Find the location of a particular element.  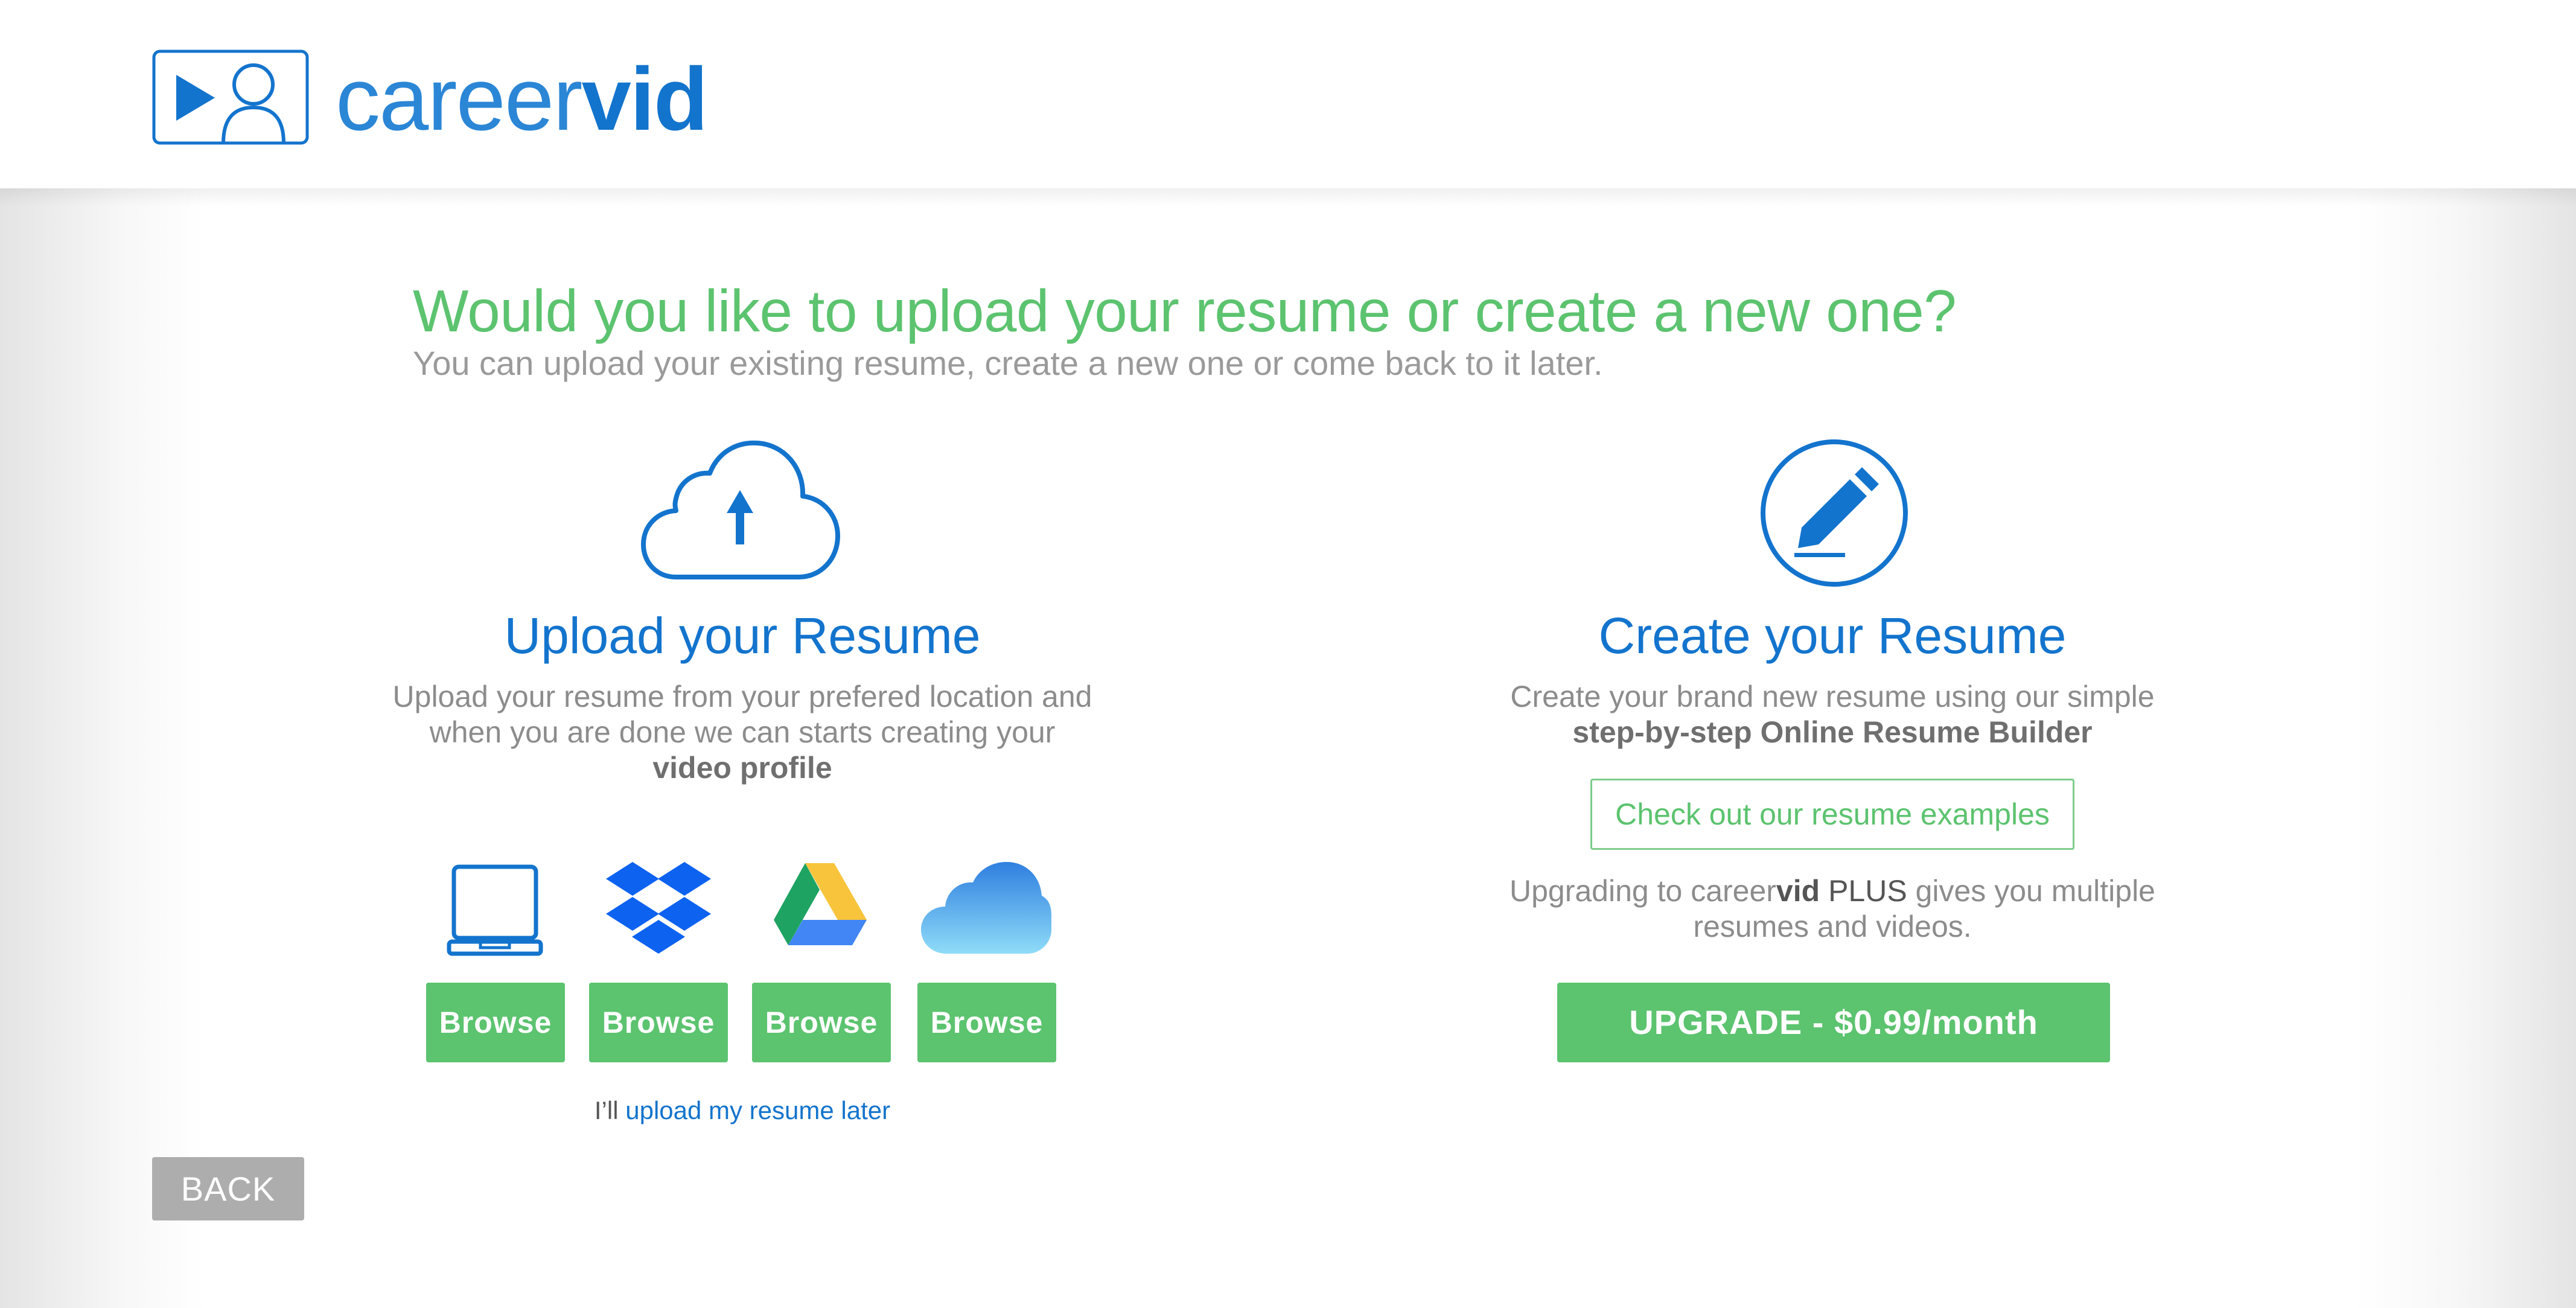

icloud-icon is located at coordinates (986, 908).